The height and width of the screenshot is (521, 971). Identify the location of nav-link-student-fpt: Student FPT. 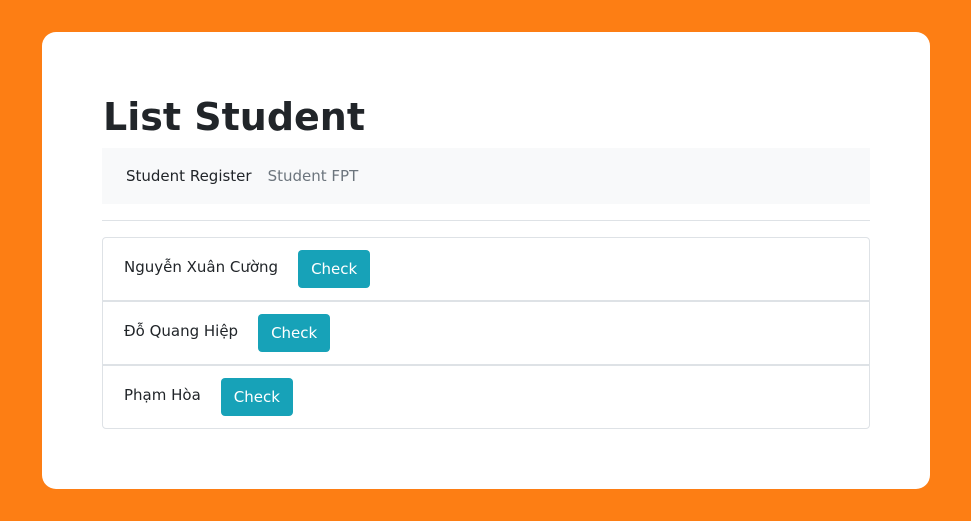
(313, 176).